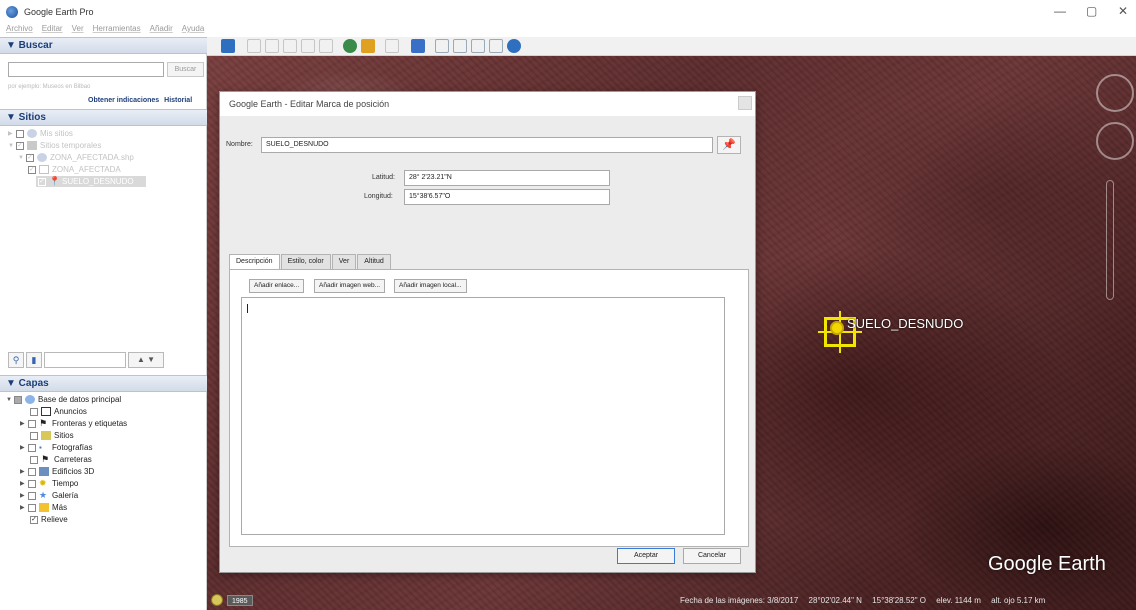  I want to click on sidebar-toggle-icon, so click(228, 46).